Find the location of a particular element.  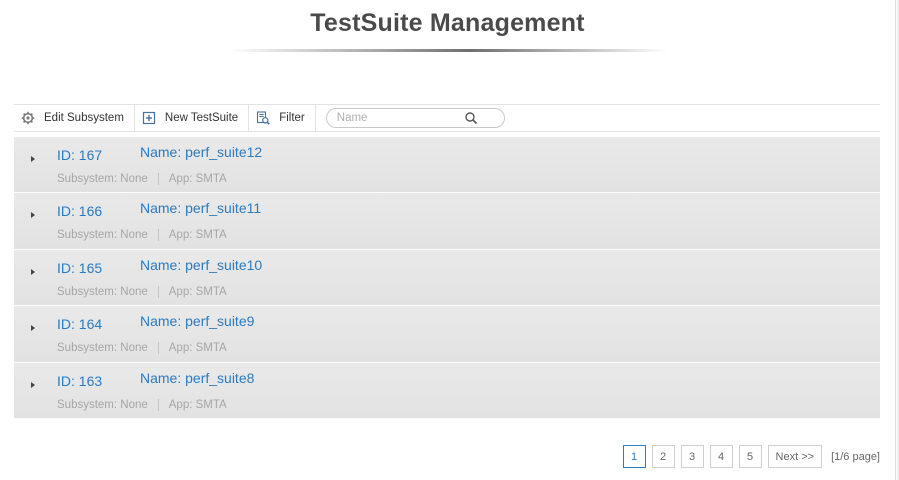

new-testsuite-button: New TestSuite is located at coordinates (192, 118).